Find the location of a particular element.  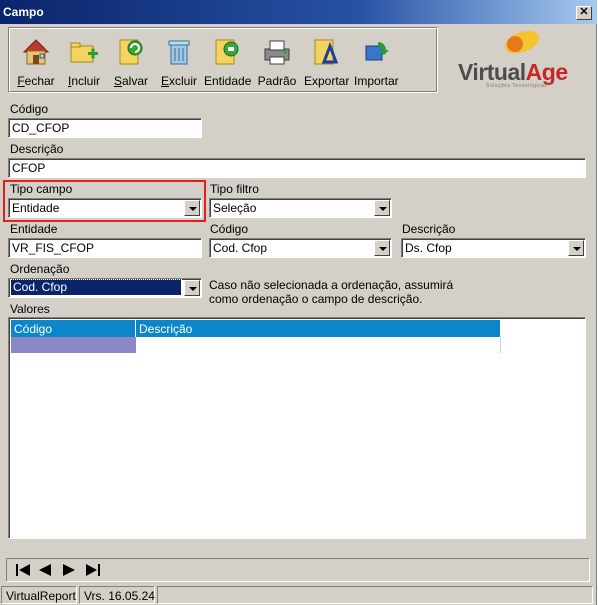

incluir-button: Incluir is located at coordinates (84, 62).